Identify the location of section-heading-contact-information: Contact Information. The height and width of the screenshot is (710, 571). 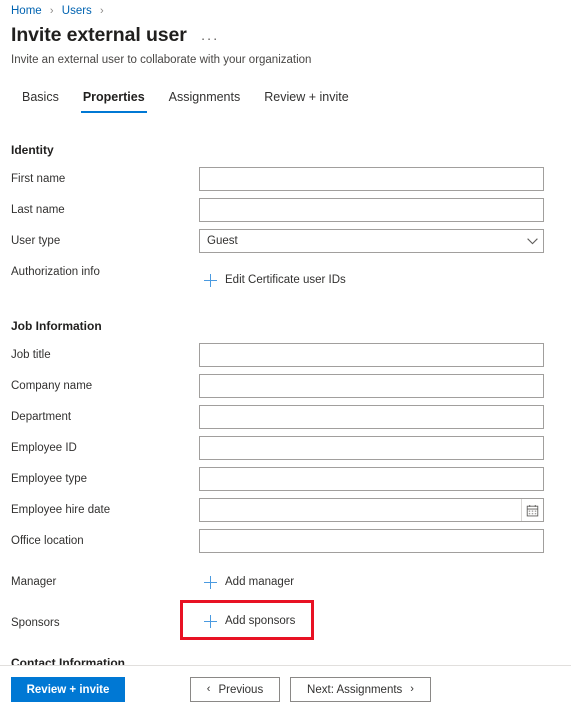
(68, 660).